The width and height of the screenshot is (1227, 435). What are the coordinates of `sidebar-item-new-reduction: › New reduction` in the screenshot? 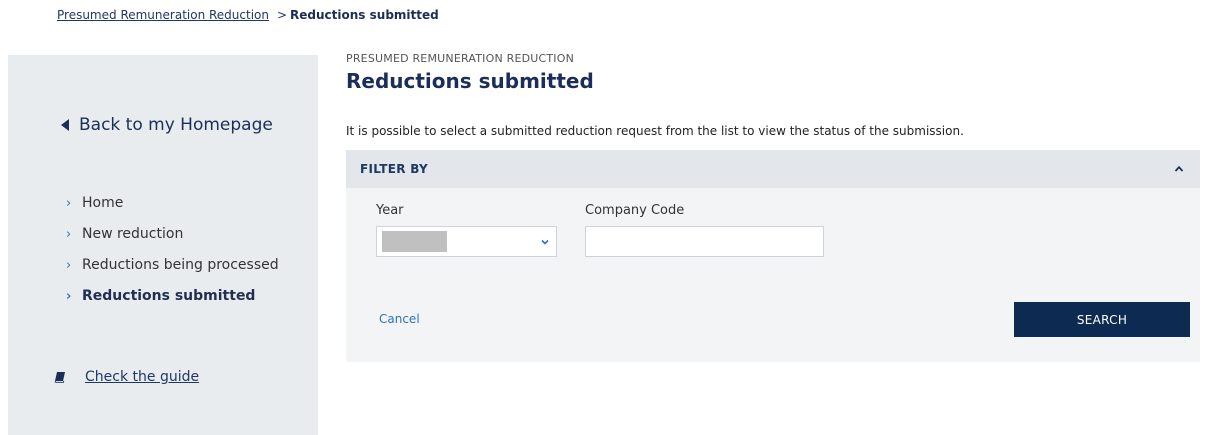 It's located at (172, 234).